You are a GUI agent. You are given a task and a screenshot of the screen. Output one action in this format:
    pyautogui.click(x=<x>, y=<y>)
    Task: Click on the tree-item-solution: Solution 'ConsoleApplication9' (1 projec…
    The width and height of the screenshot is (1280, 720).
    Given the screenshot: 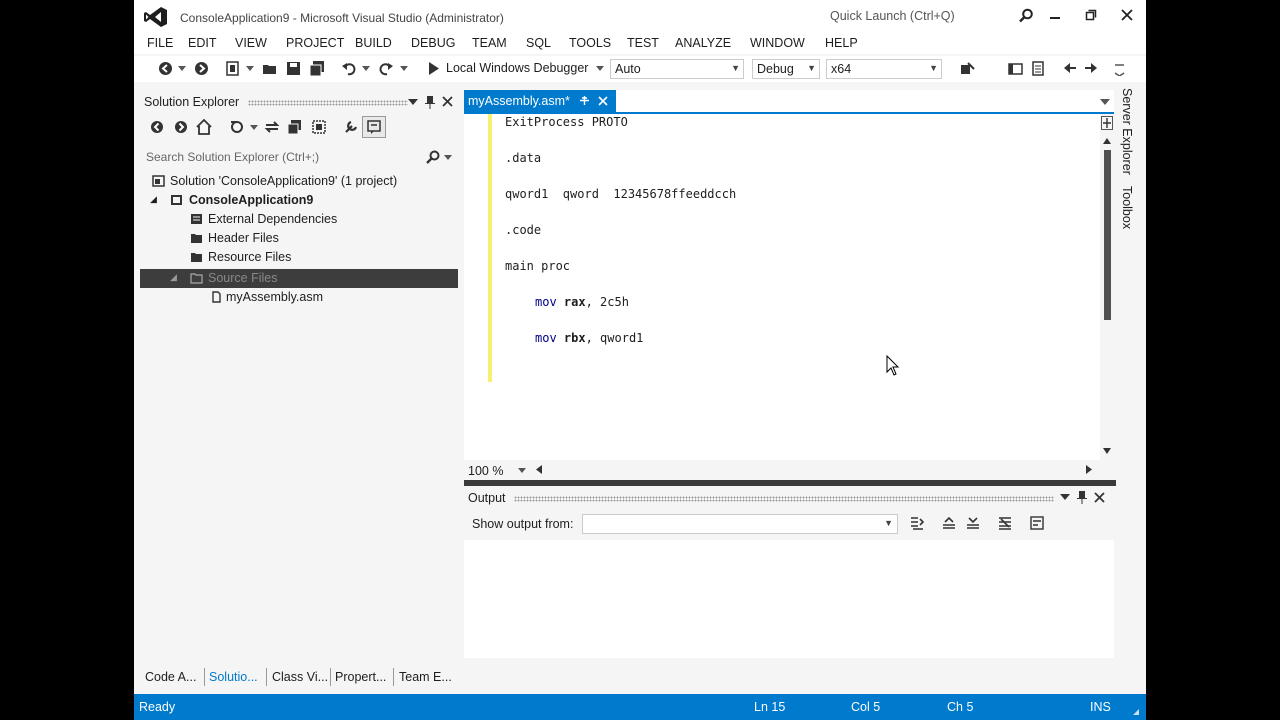 What is the action you would take?
    pyautogui.click(x=299, y=181)
    